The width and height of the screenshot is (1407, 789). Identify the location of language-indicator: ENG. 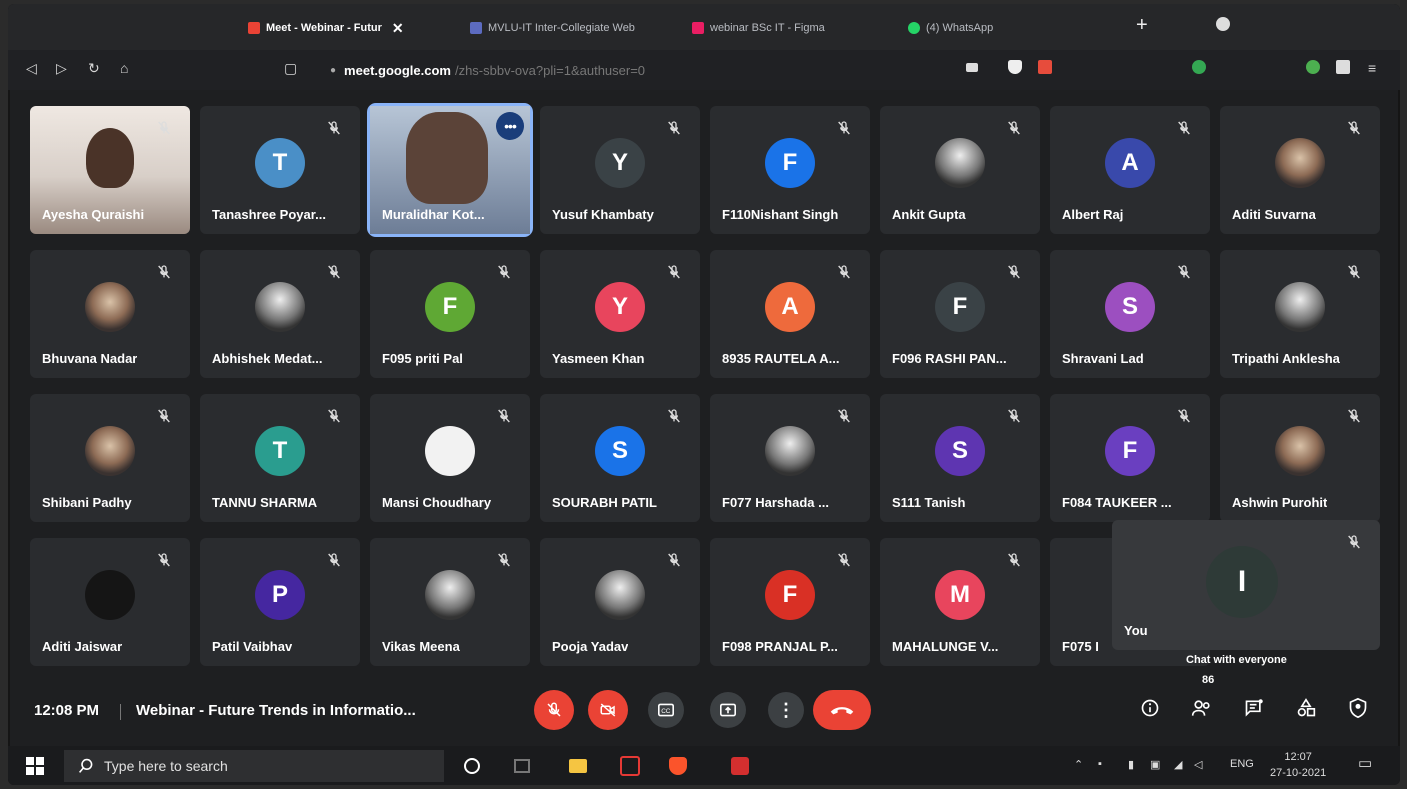
(1242, 764).